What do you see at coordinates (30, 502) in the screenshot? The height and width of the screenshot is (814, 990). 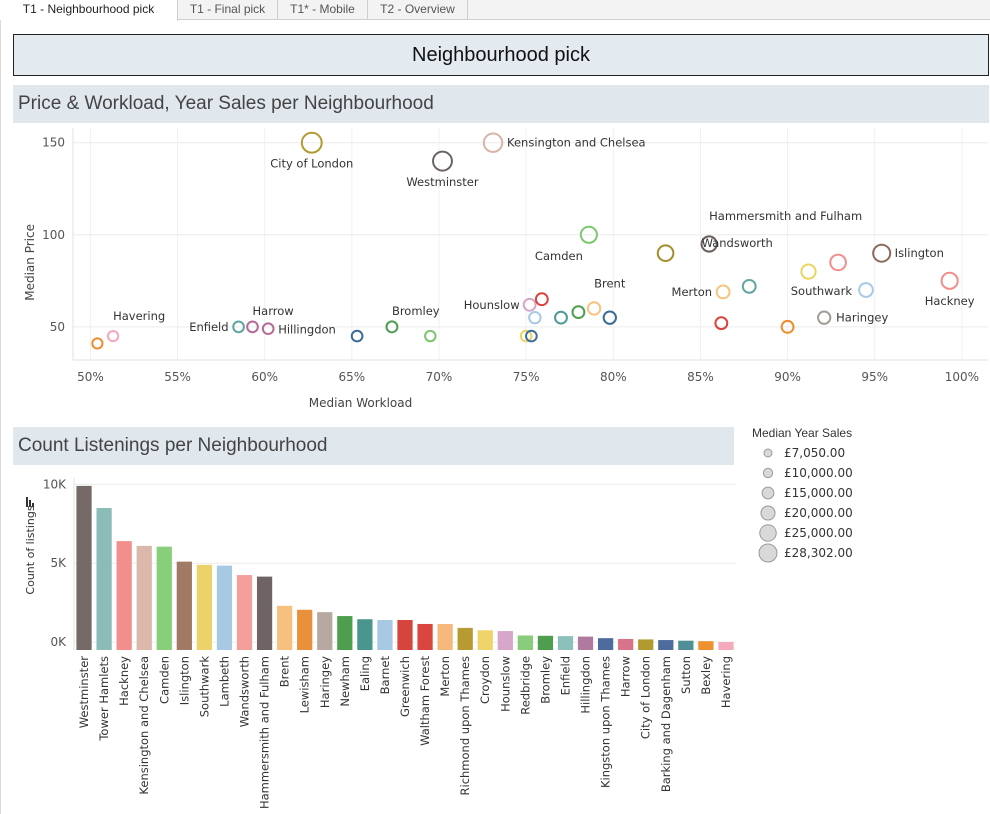 I see `sort-descending-icon` at bounding box center [30, 502].